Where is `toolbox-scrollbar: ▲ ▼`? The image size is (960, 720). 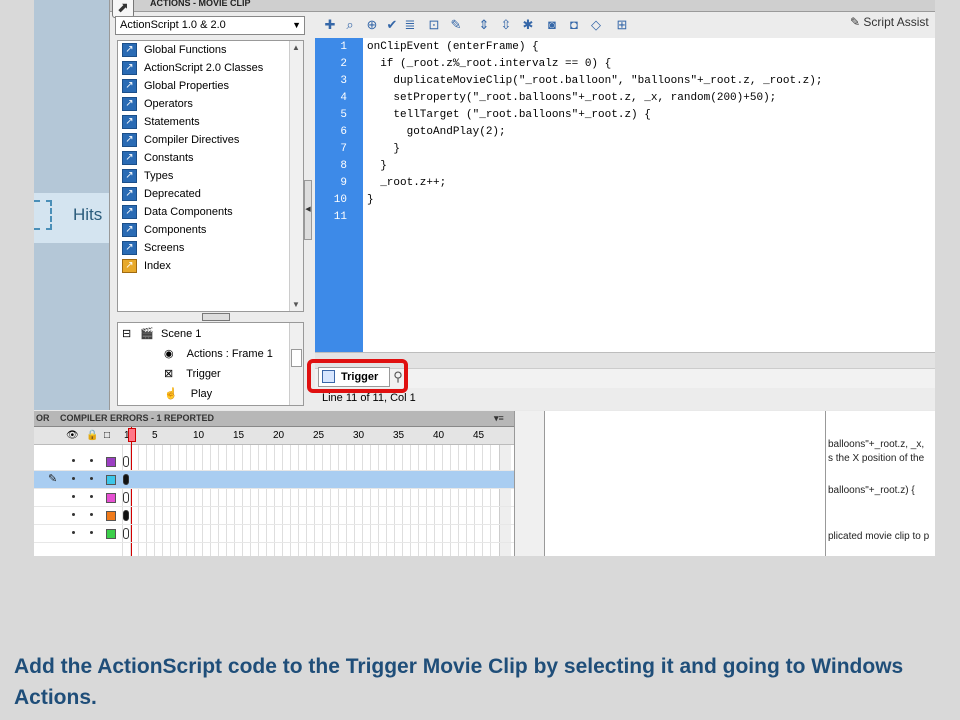
toolbox-scrollbar: ▲ ▼ is located at coordinates (296, 176).